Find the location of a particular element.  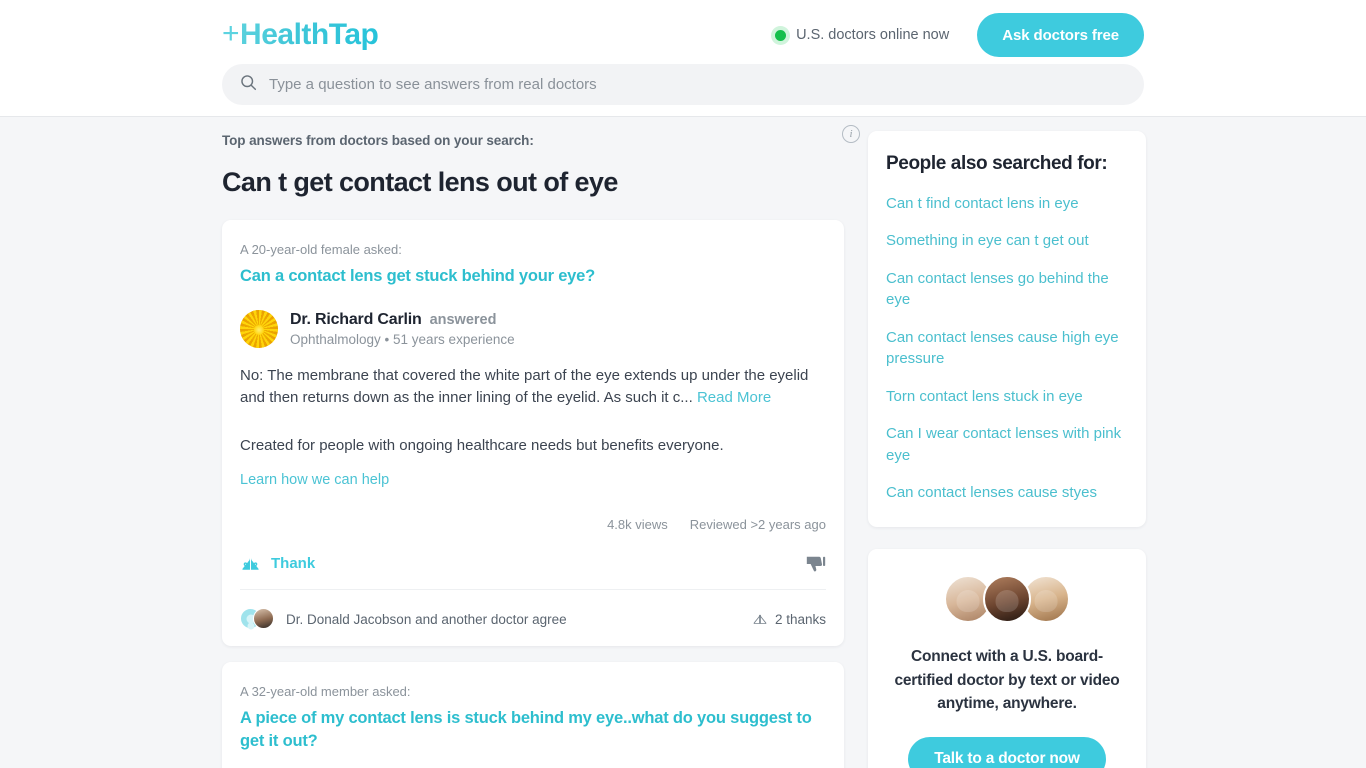

search-bar is located at coordinates (683, 84).